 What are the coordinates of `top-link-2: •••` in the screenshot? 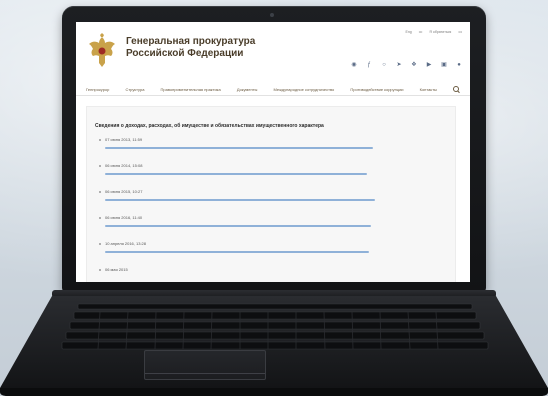 It's located at (421, 32).